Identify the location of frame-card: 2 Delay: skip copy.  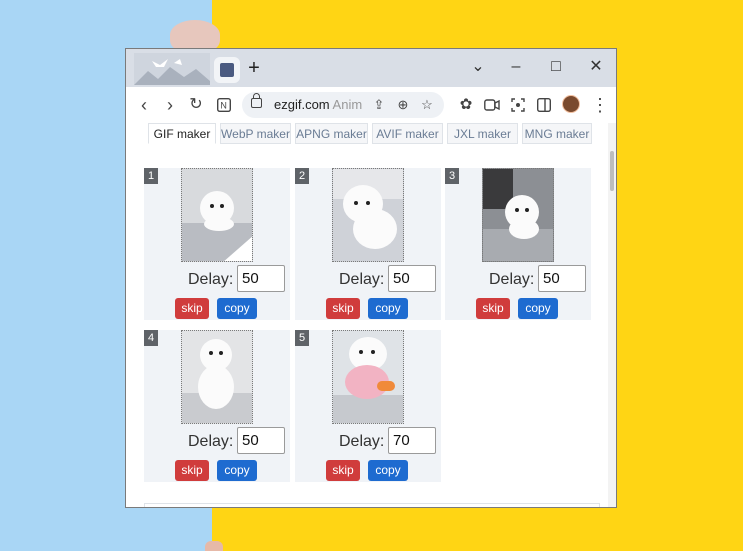
(368, 244).